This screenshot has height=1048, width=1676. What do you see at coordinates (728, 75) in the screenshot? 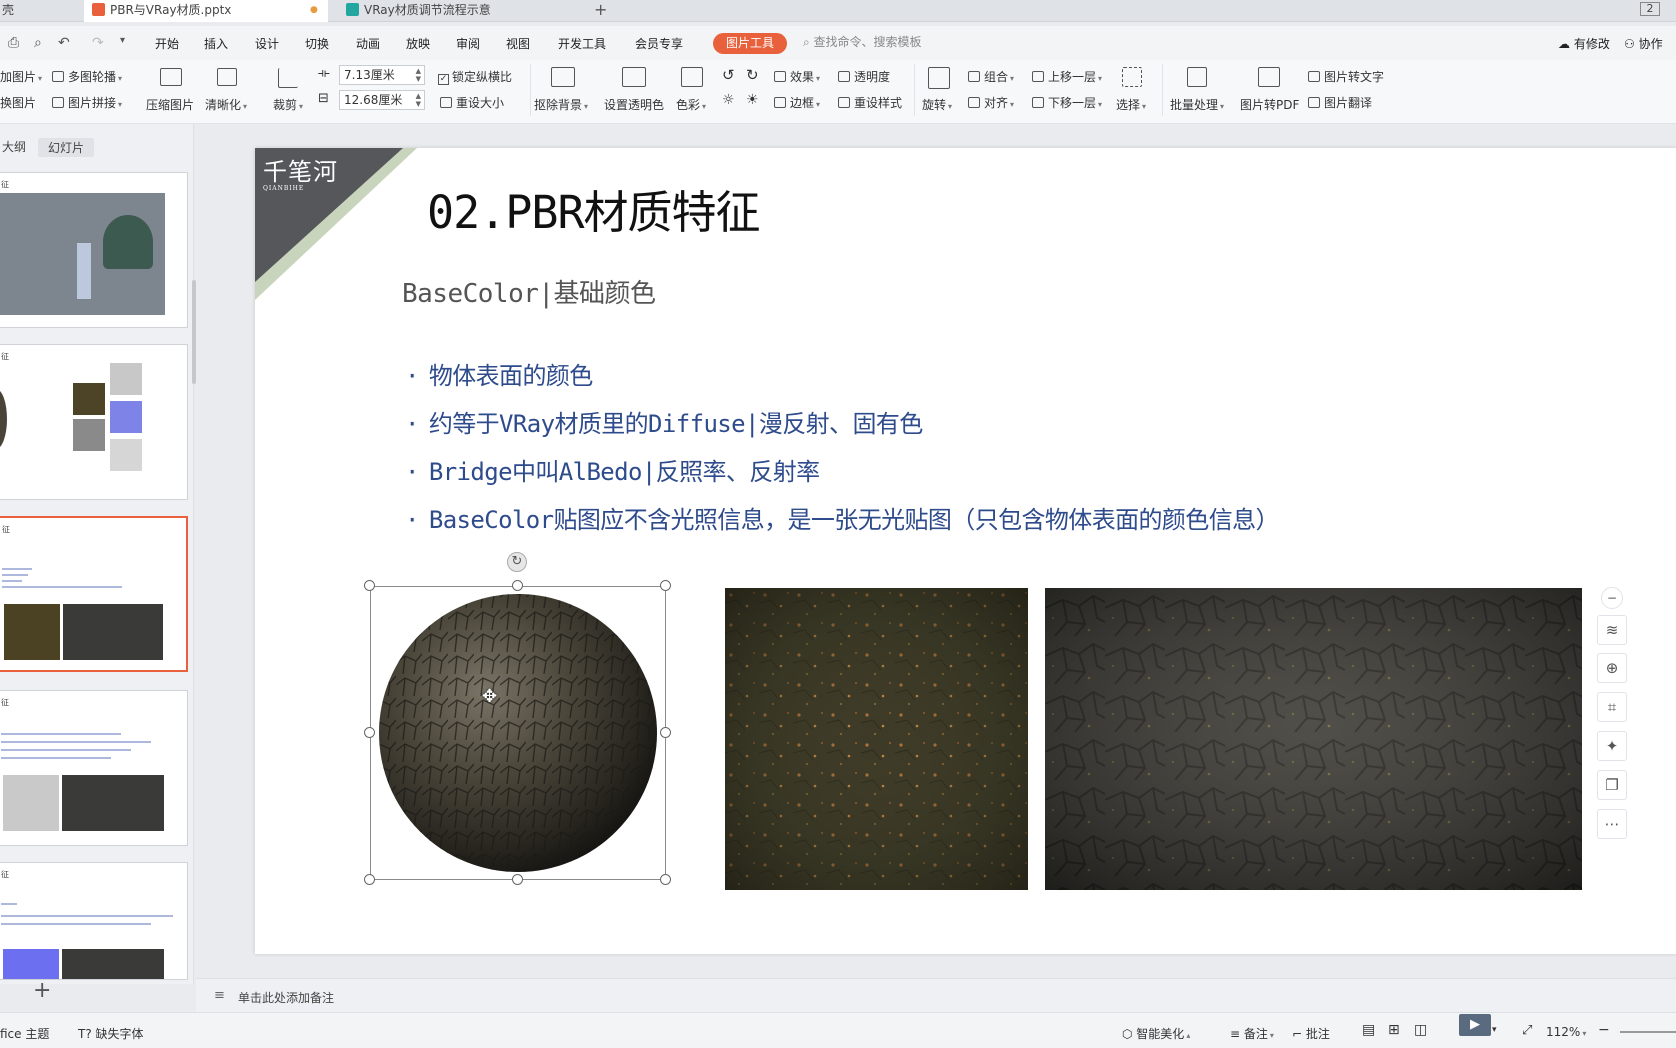
I see `rotate-left-icon: ↺` at bounding box center [728, 75].